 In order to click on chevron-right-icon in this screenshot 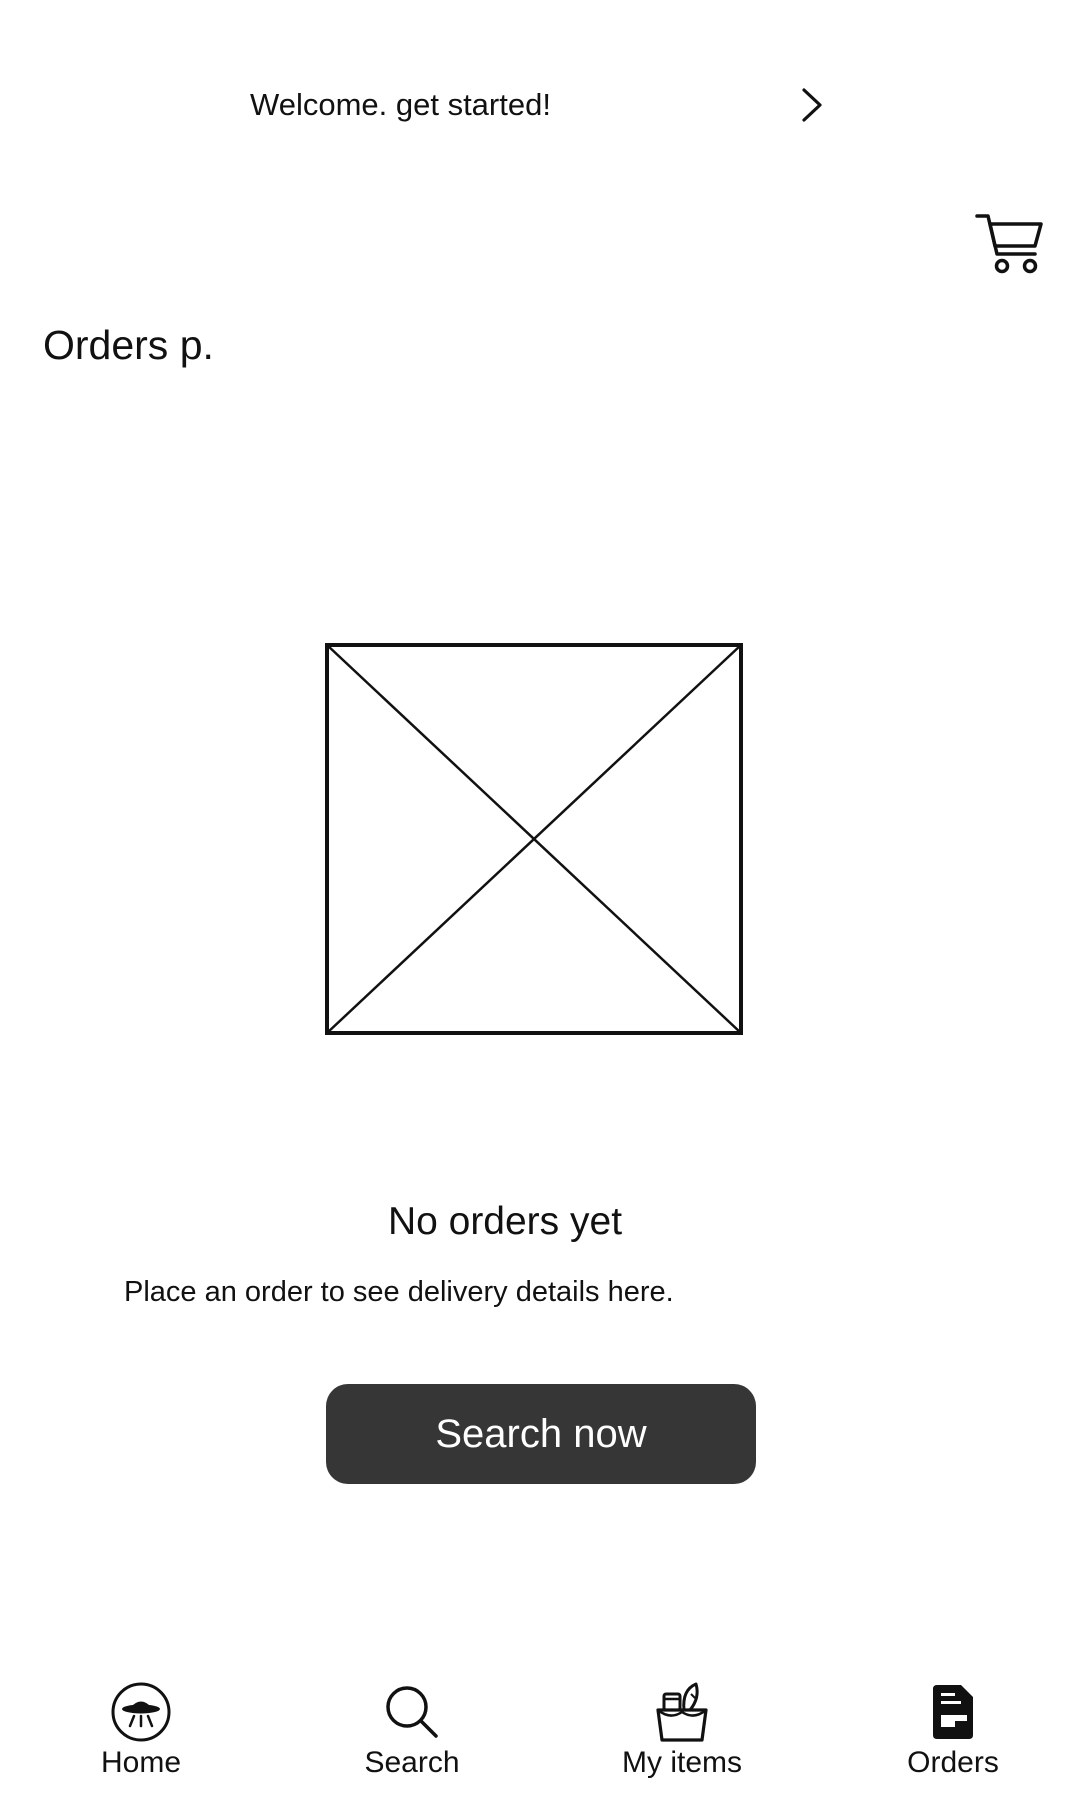, I will do `click(812, 105)`.